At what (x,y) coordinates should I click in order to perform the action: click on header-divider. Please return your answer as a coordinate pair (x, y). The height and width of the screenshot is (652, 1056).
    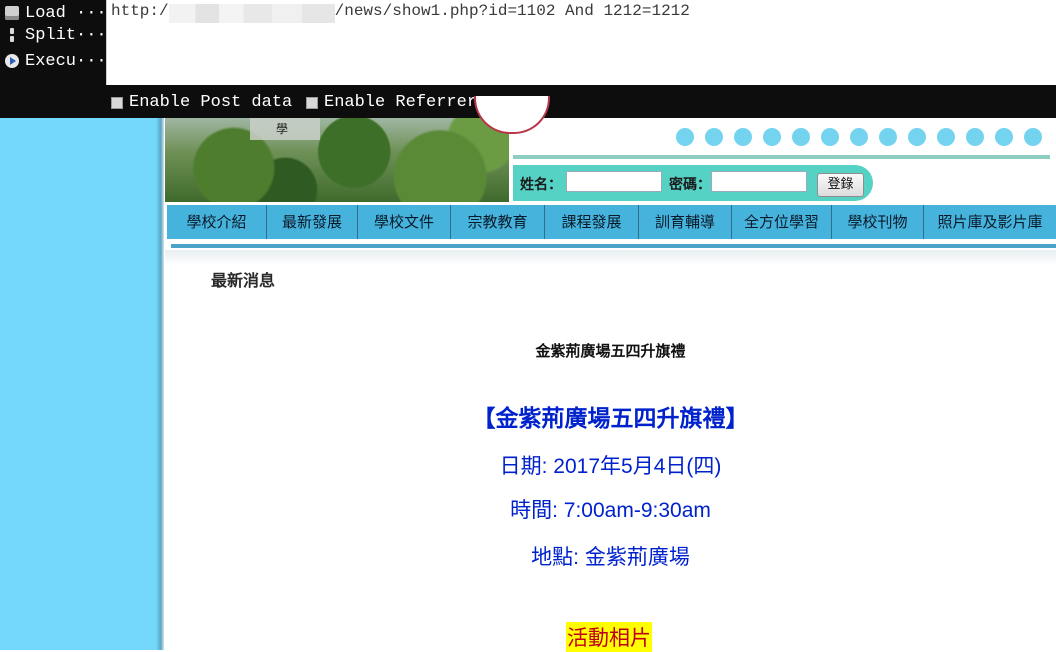
    Looking at the image, I should click on (781, 157).